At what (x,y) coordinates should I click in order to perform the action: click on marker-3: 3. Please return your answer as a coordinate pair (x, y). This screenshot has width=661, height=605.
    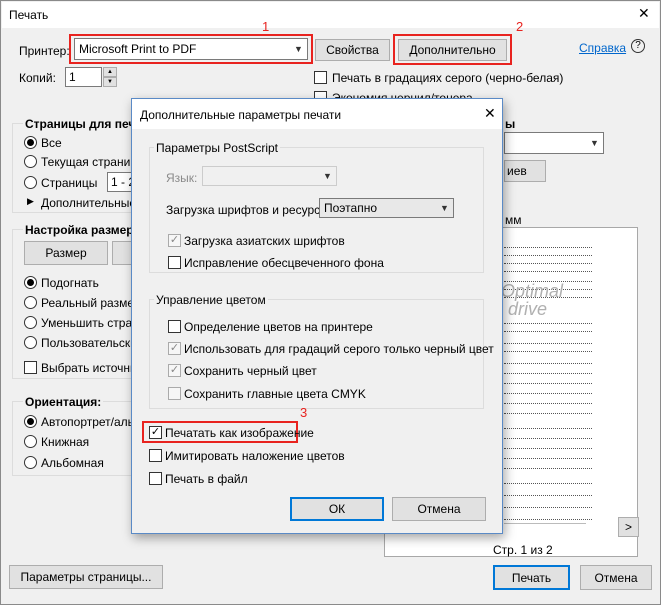
    Looking at the image, I should click on (304, 412).